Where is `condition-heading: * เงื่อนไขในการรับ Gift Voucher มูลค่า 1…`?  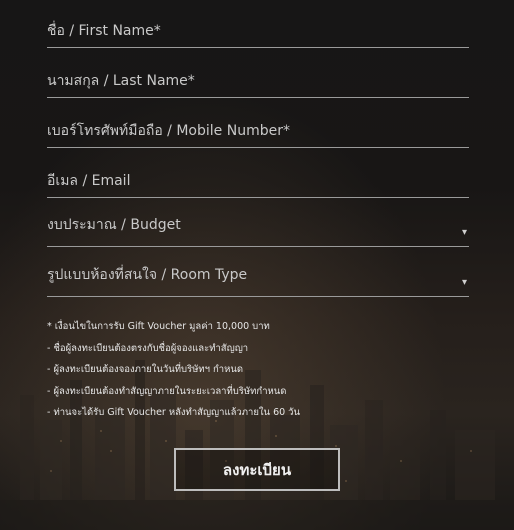 condition-heading: * เงื่อนไขในการรับ Gift Voucher มูลค่า 1… is located at coordinates (158, 326).